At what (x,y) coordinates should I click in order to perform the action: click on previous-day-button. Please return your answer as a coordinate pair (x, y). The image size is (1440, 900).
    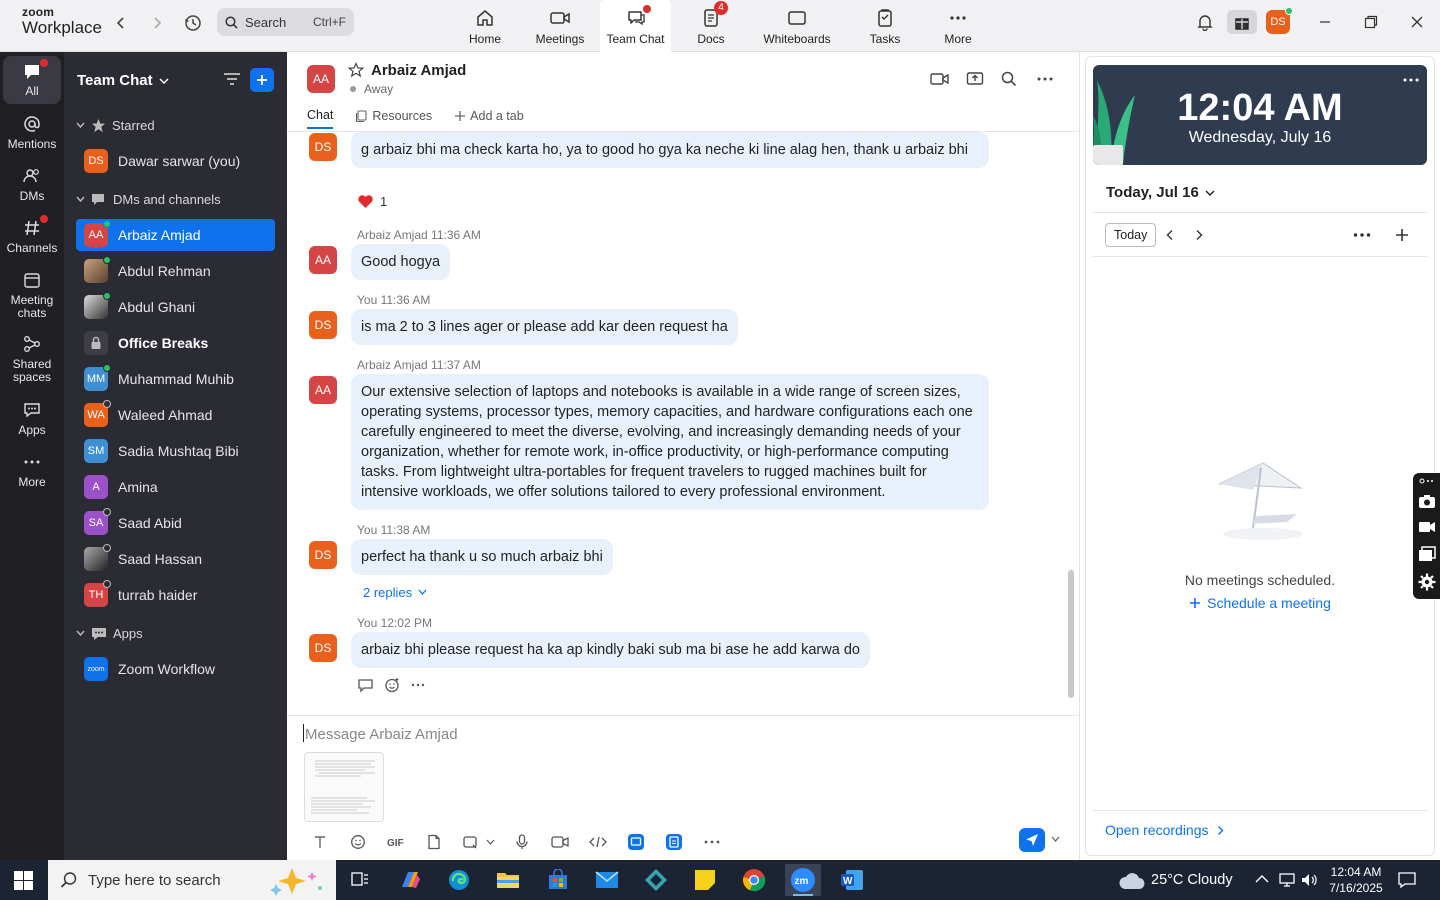
    Looking at the image, I should click on (1170, 235).